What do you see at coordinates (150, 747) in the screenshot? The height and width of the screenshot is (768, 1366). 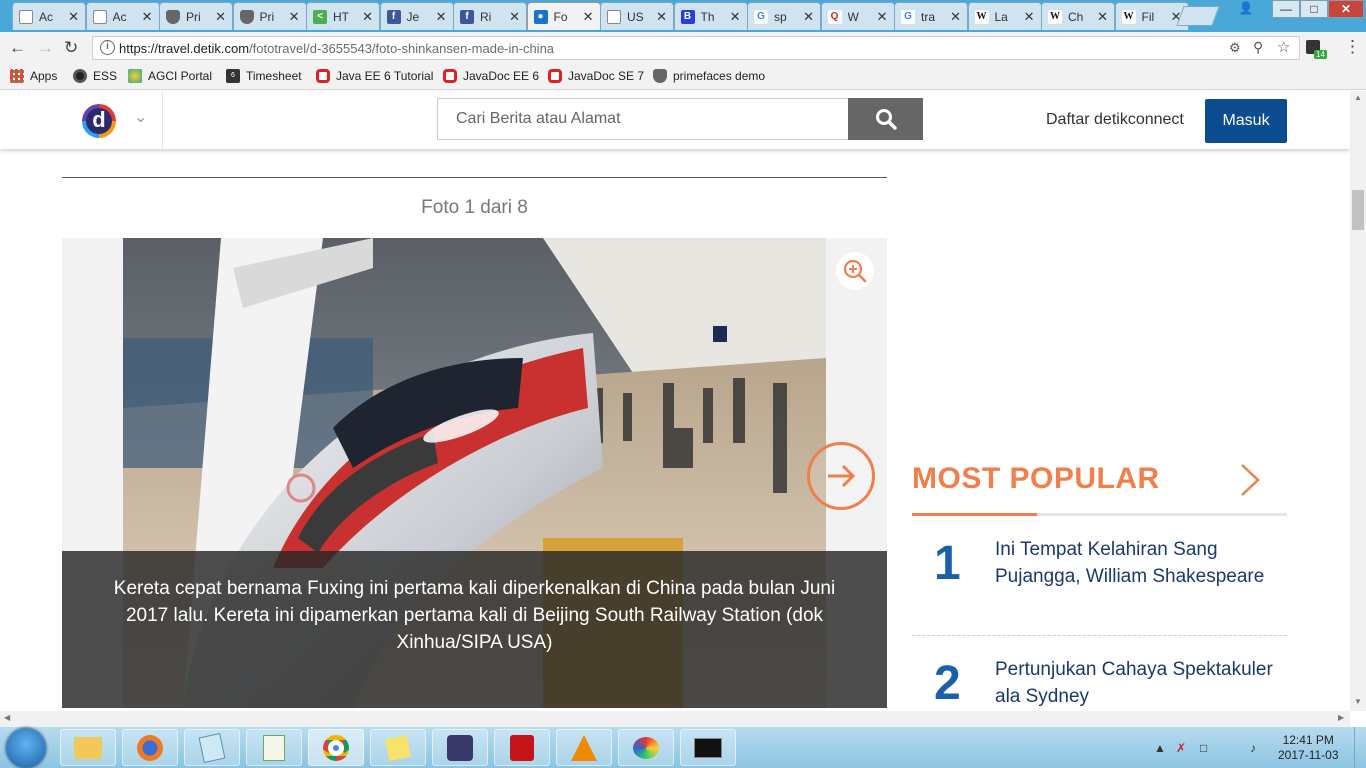 I see `taskbar-firefox` at bounding box center [150, 747].